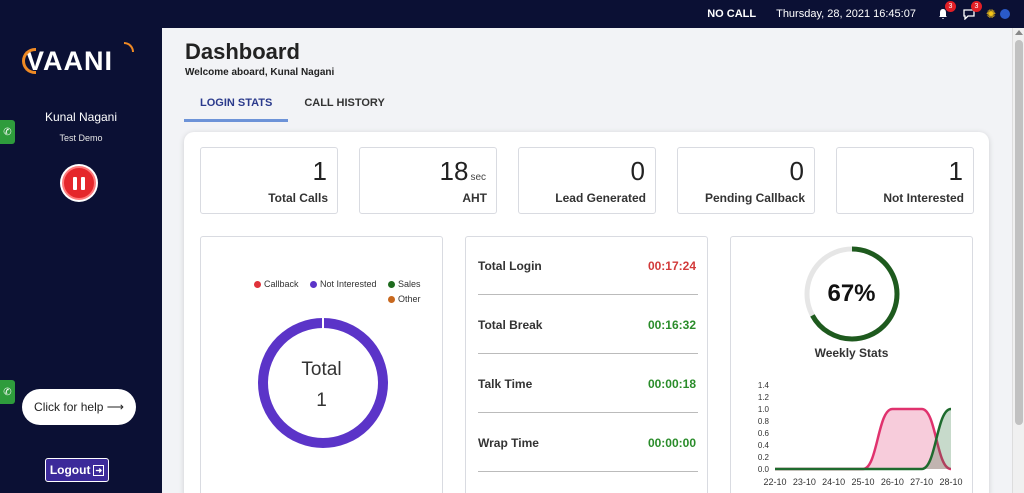  Describe the element at coordinates (671, 325) in the screenshot. I see `time-value: 00:16:32` at that location.